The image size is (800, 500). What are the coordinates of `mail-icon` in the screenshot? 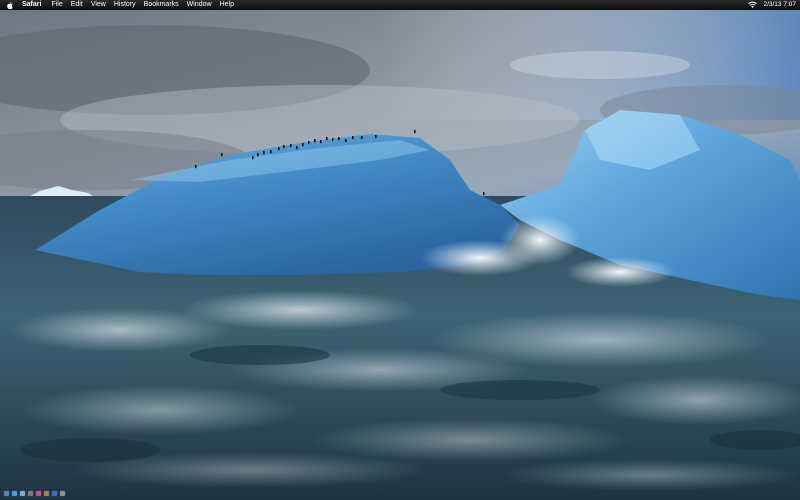 It's located at (22, 493).